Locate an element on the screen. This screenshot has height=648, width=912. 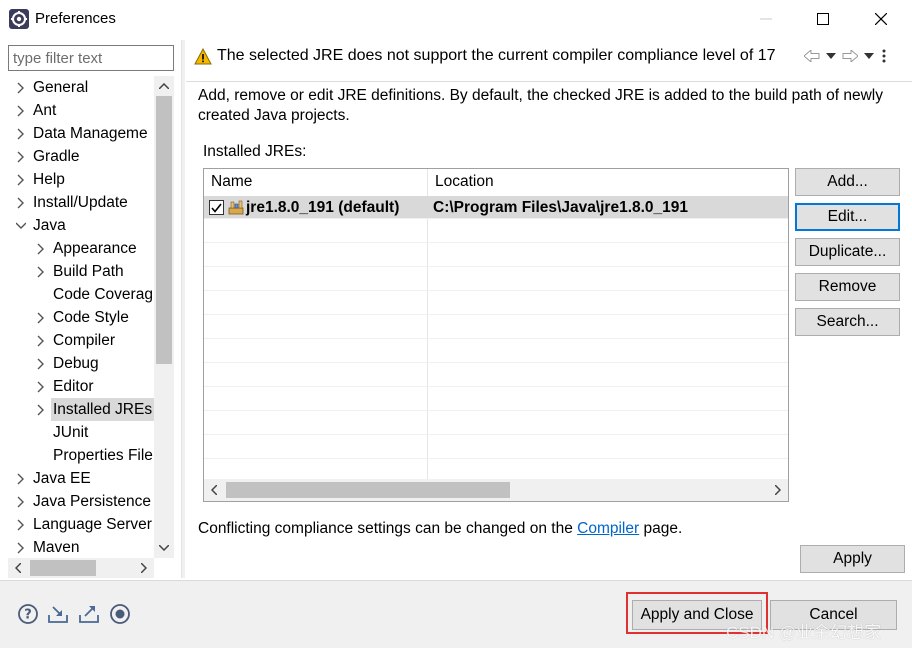
tree-item-help: Help is located at coordinates (81, 179).